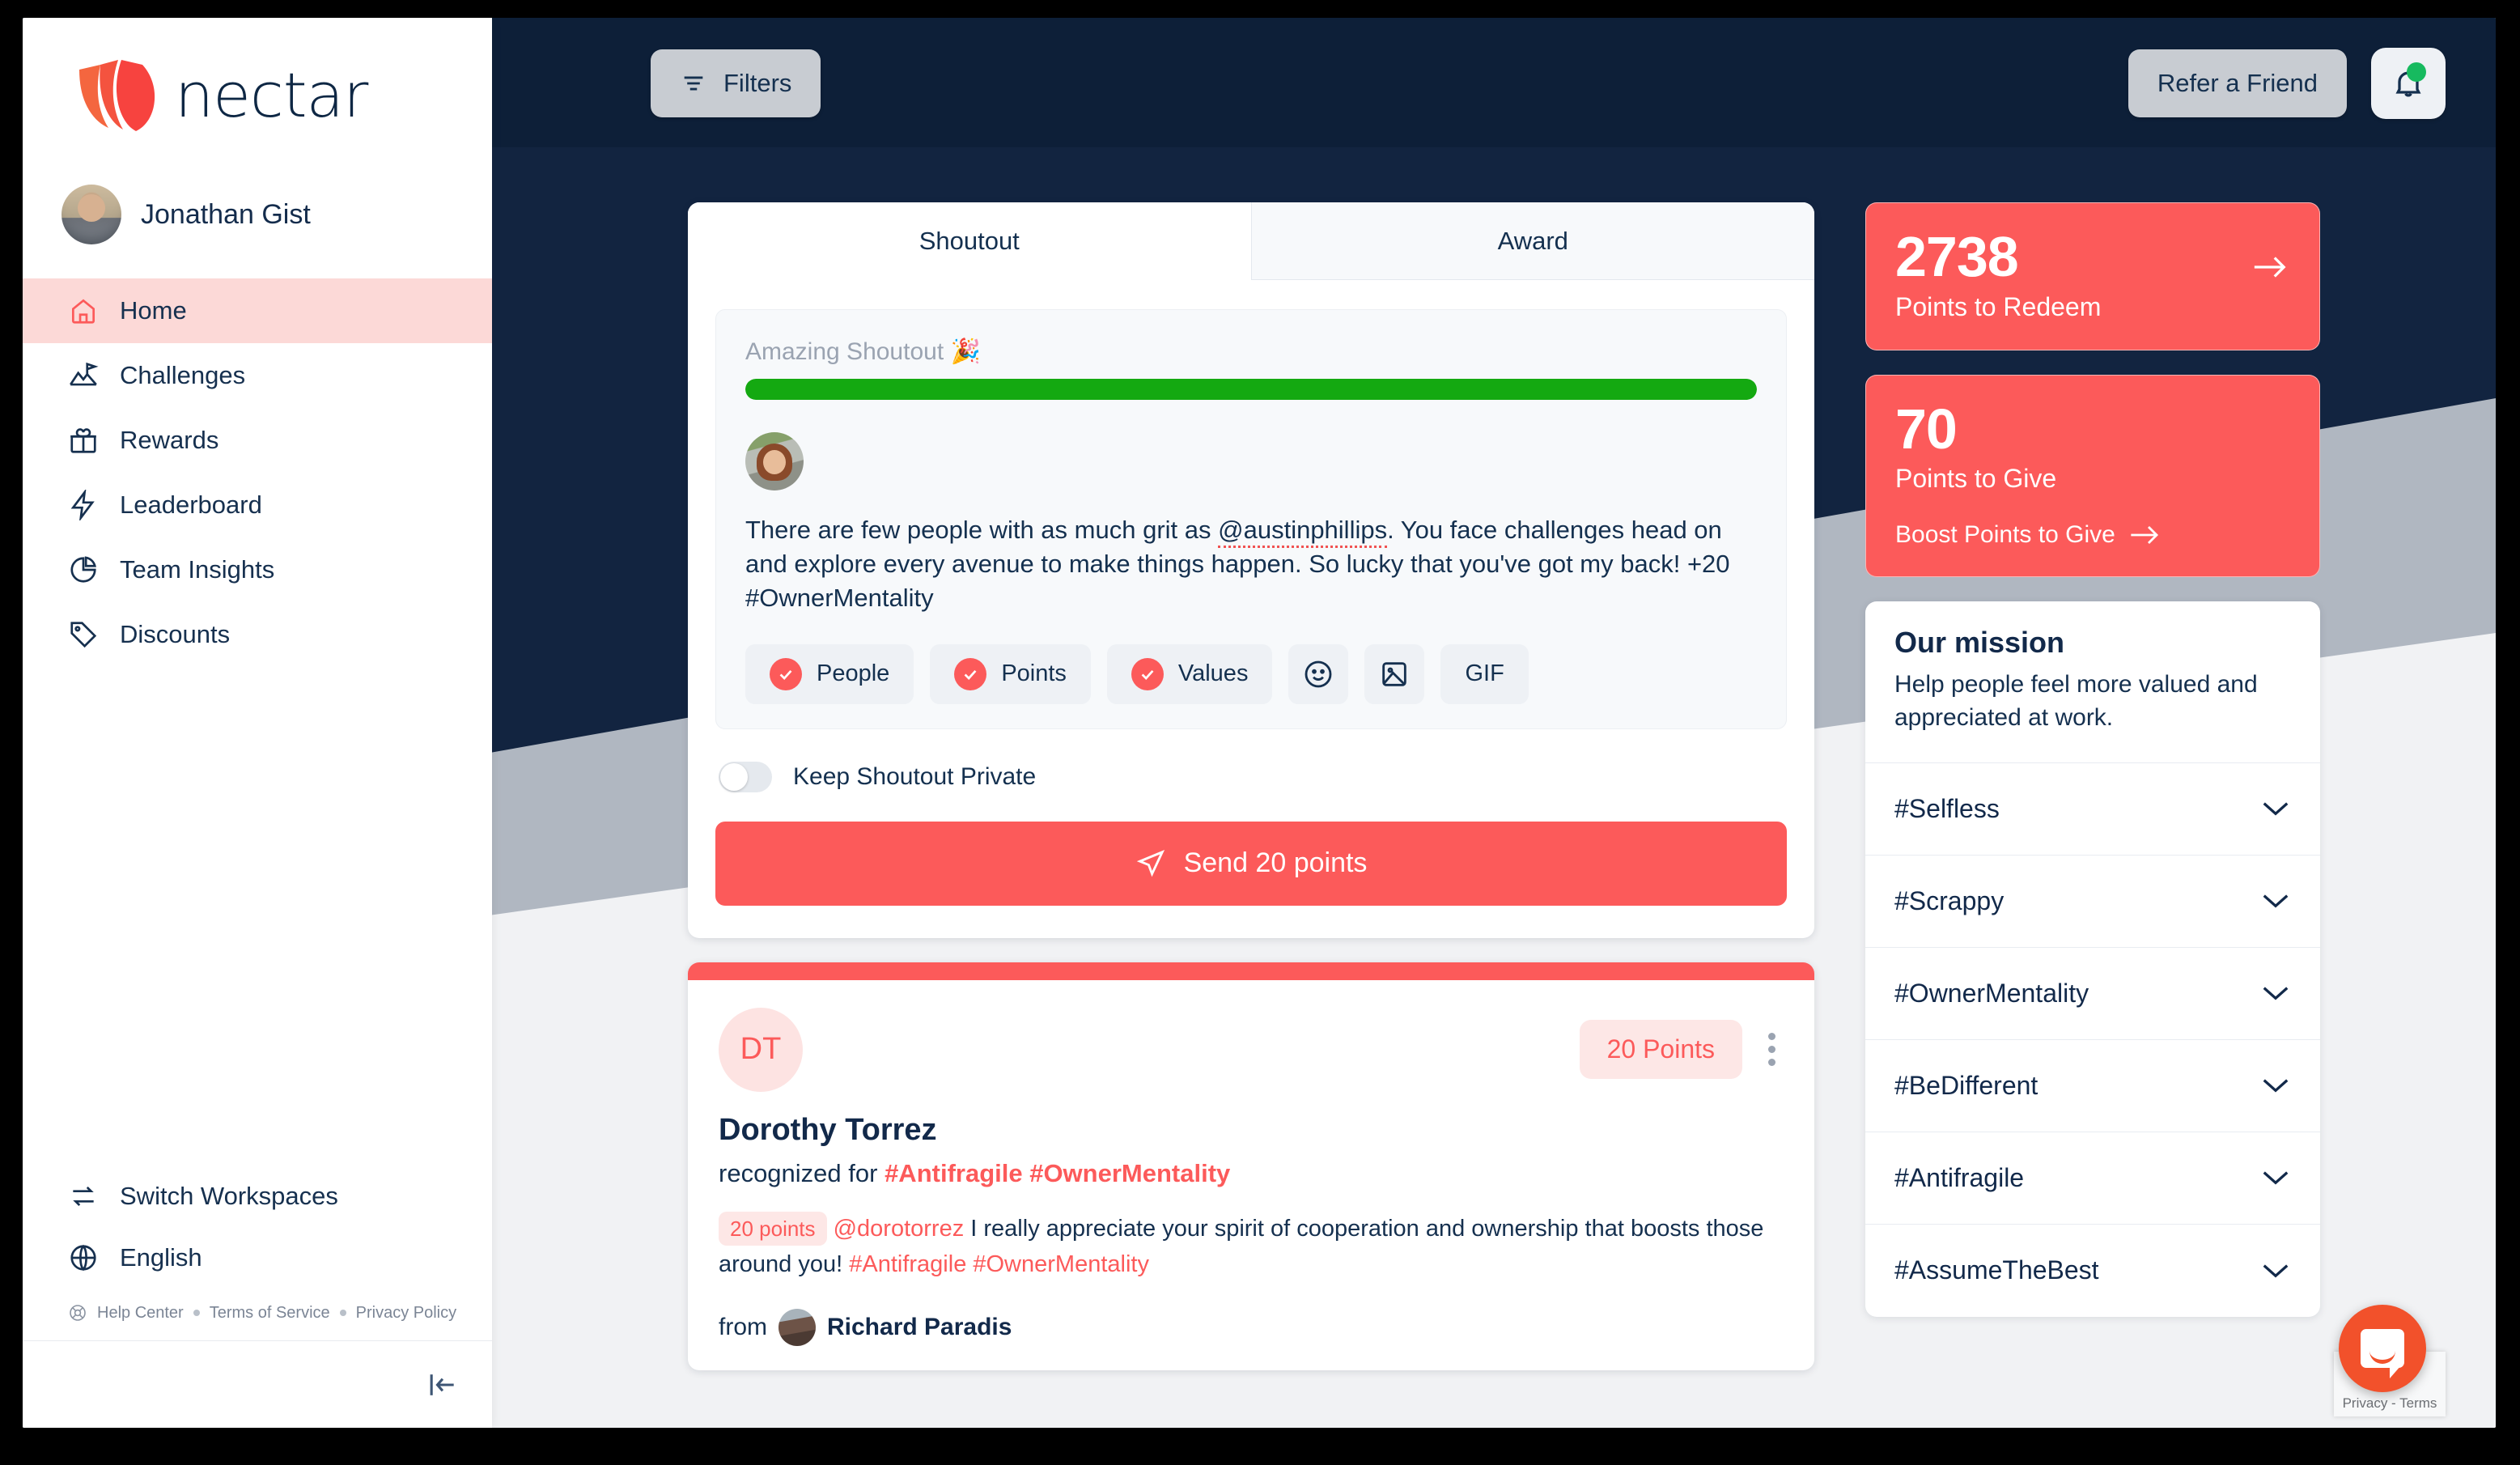 The width and height of the screenshot is (2520, 1465). I want to click on kebab-menu-icon, so click(1772, 1049).